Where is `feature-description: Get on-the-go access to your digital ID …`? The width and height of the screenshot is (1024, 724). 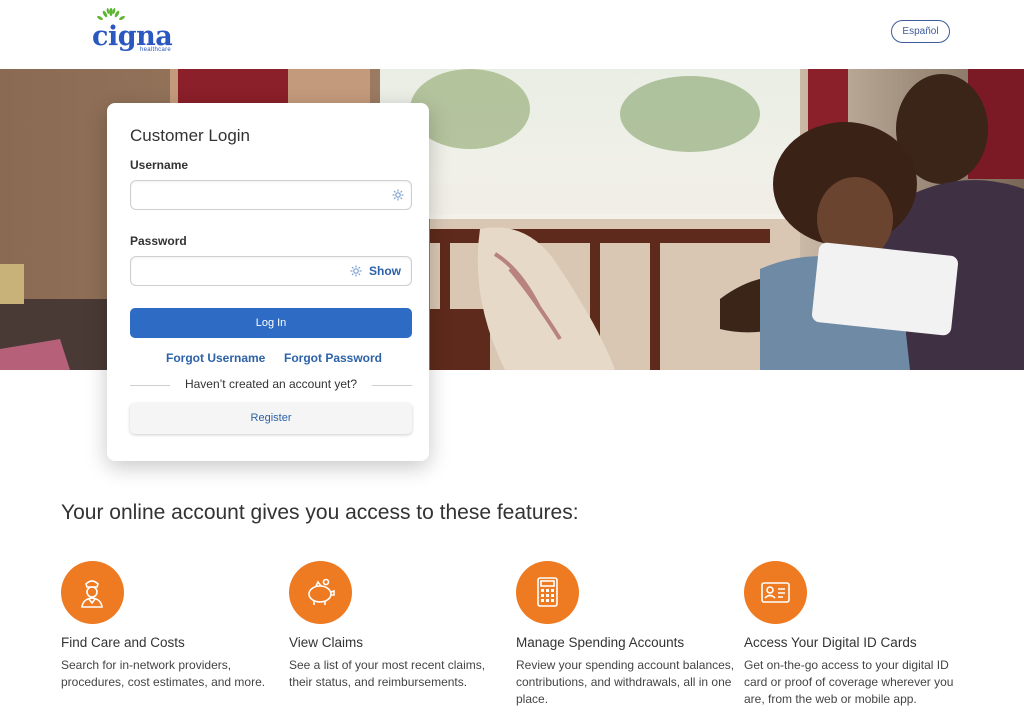 feature-description: Get on-the-go access to your digital ID … is located at coordinates (849, 682).